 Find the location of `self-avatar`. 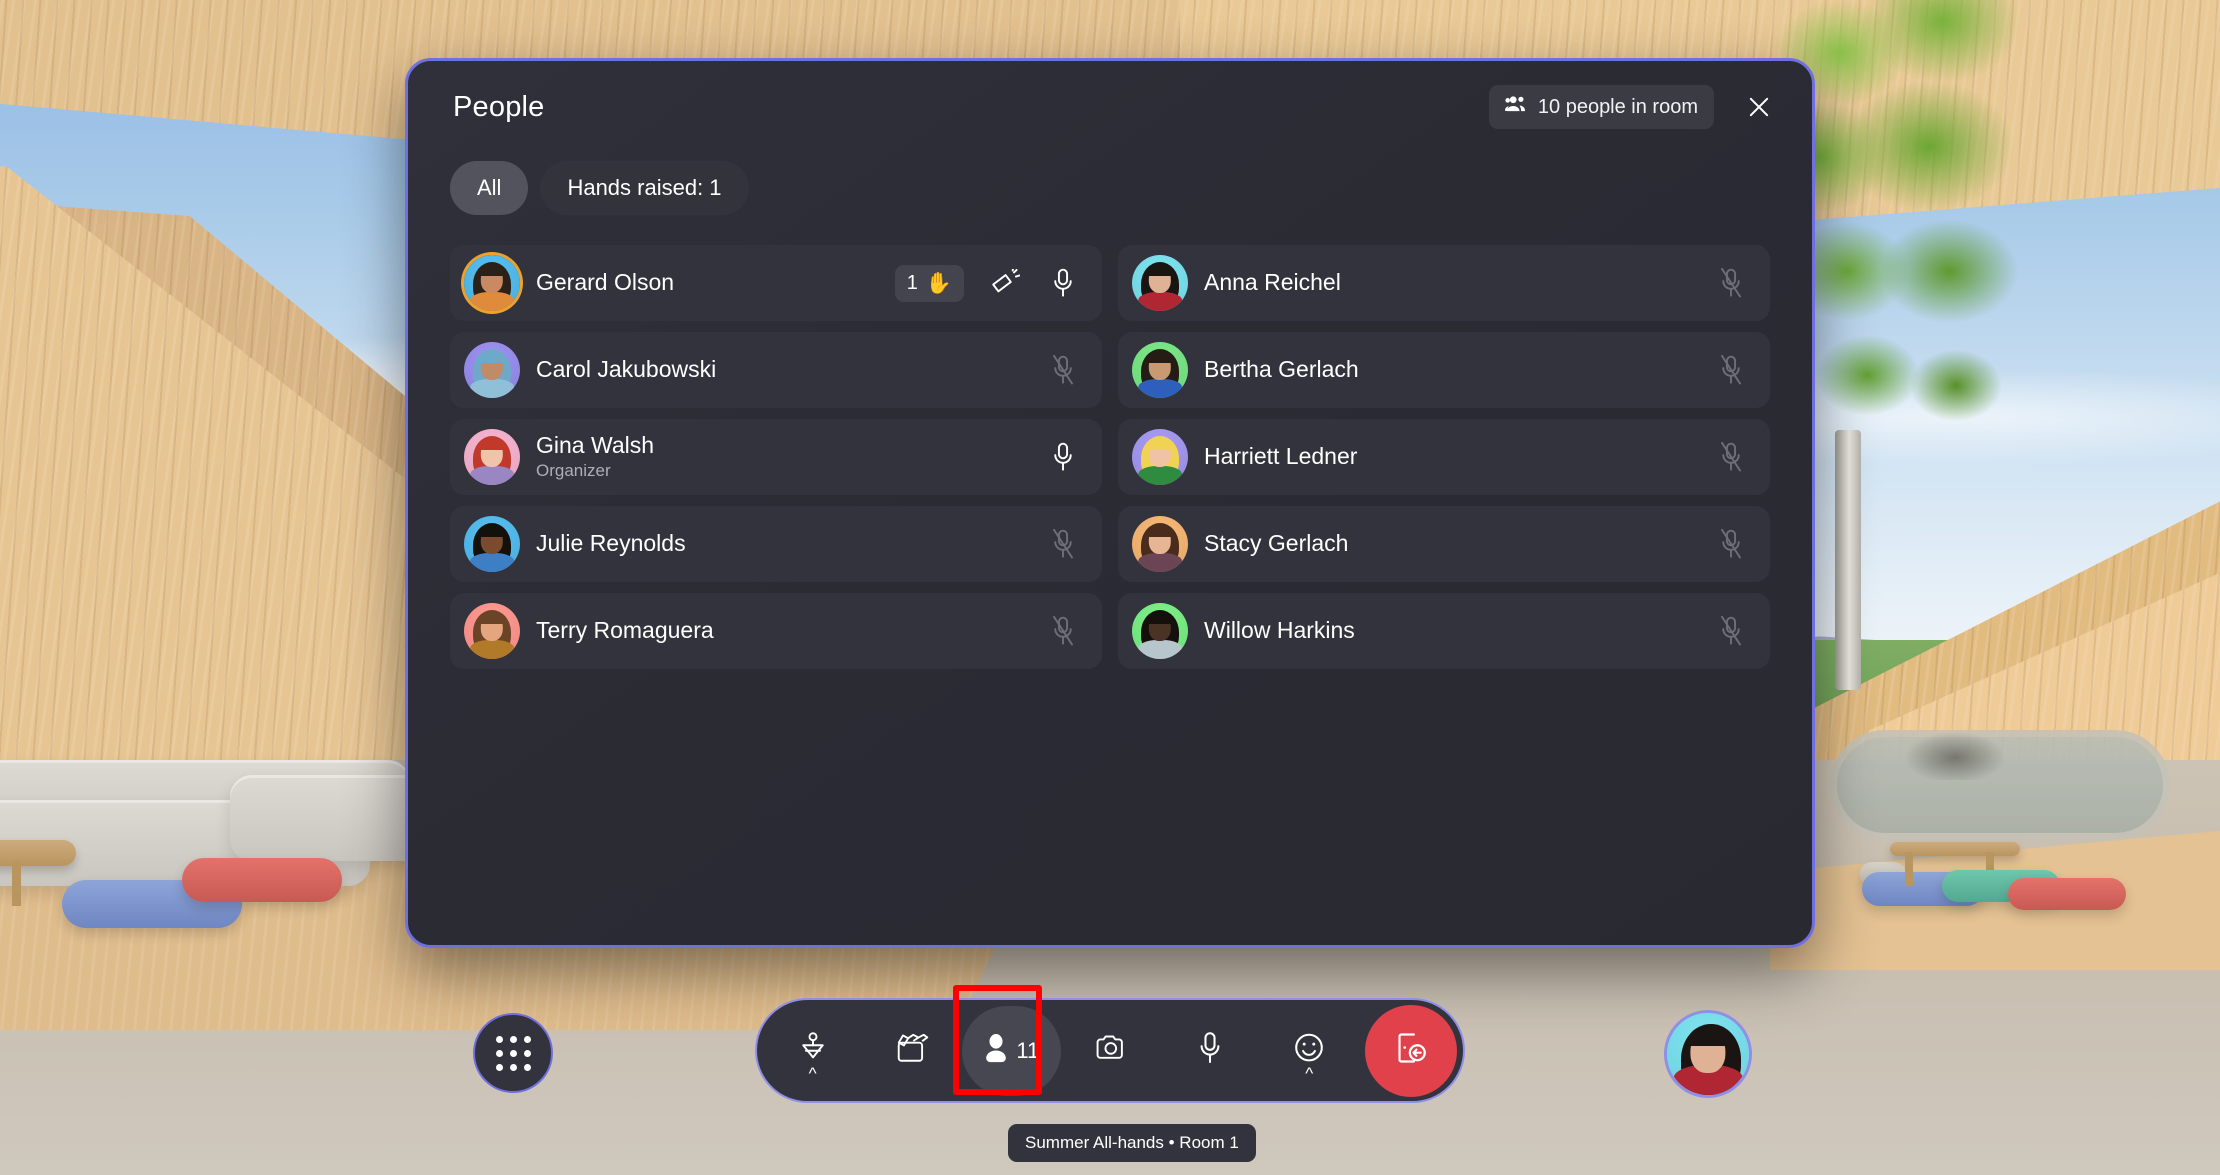

self-avatar is located at coordinates (1708, 1054).